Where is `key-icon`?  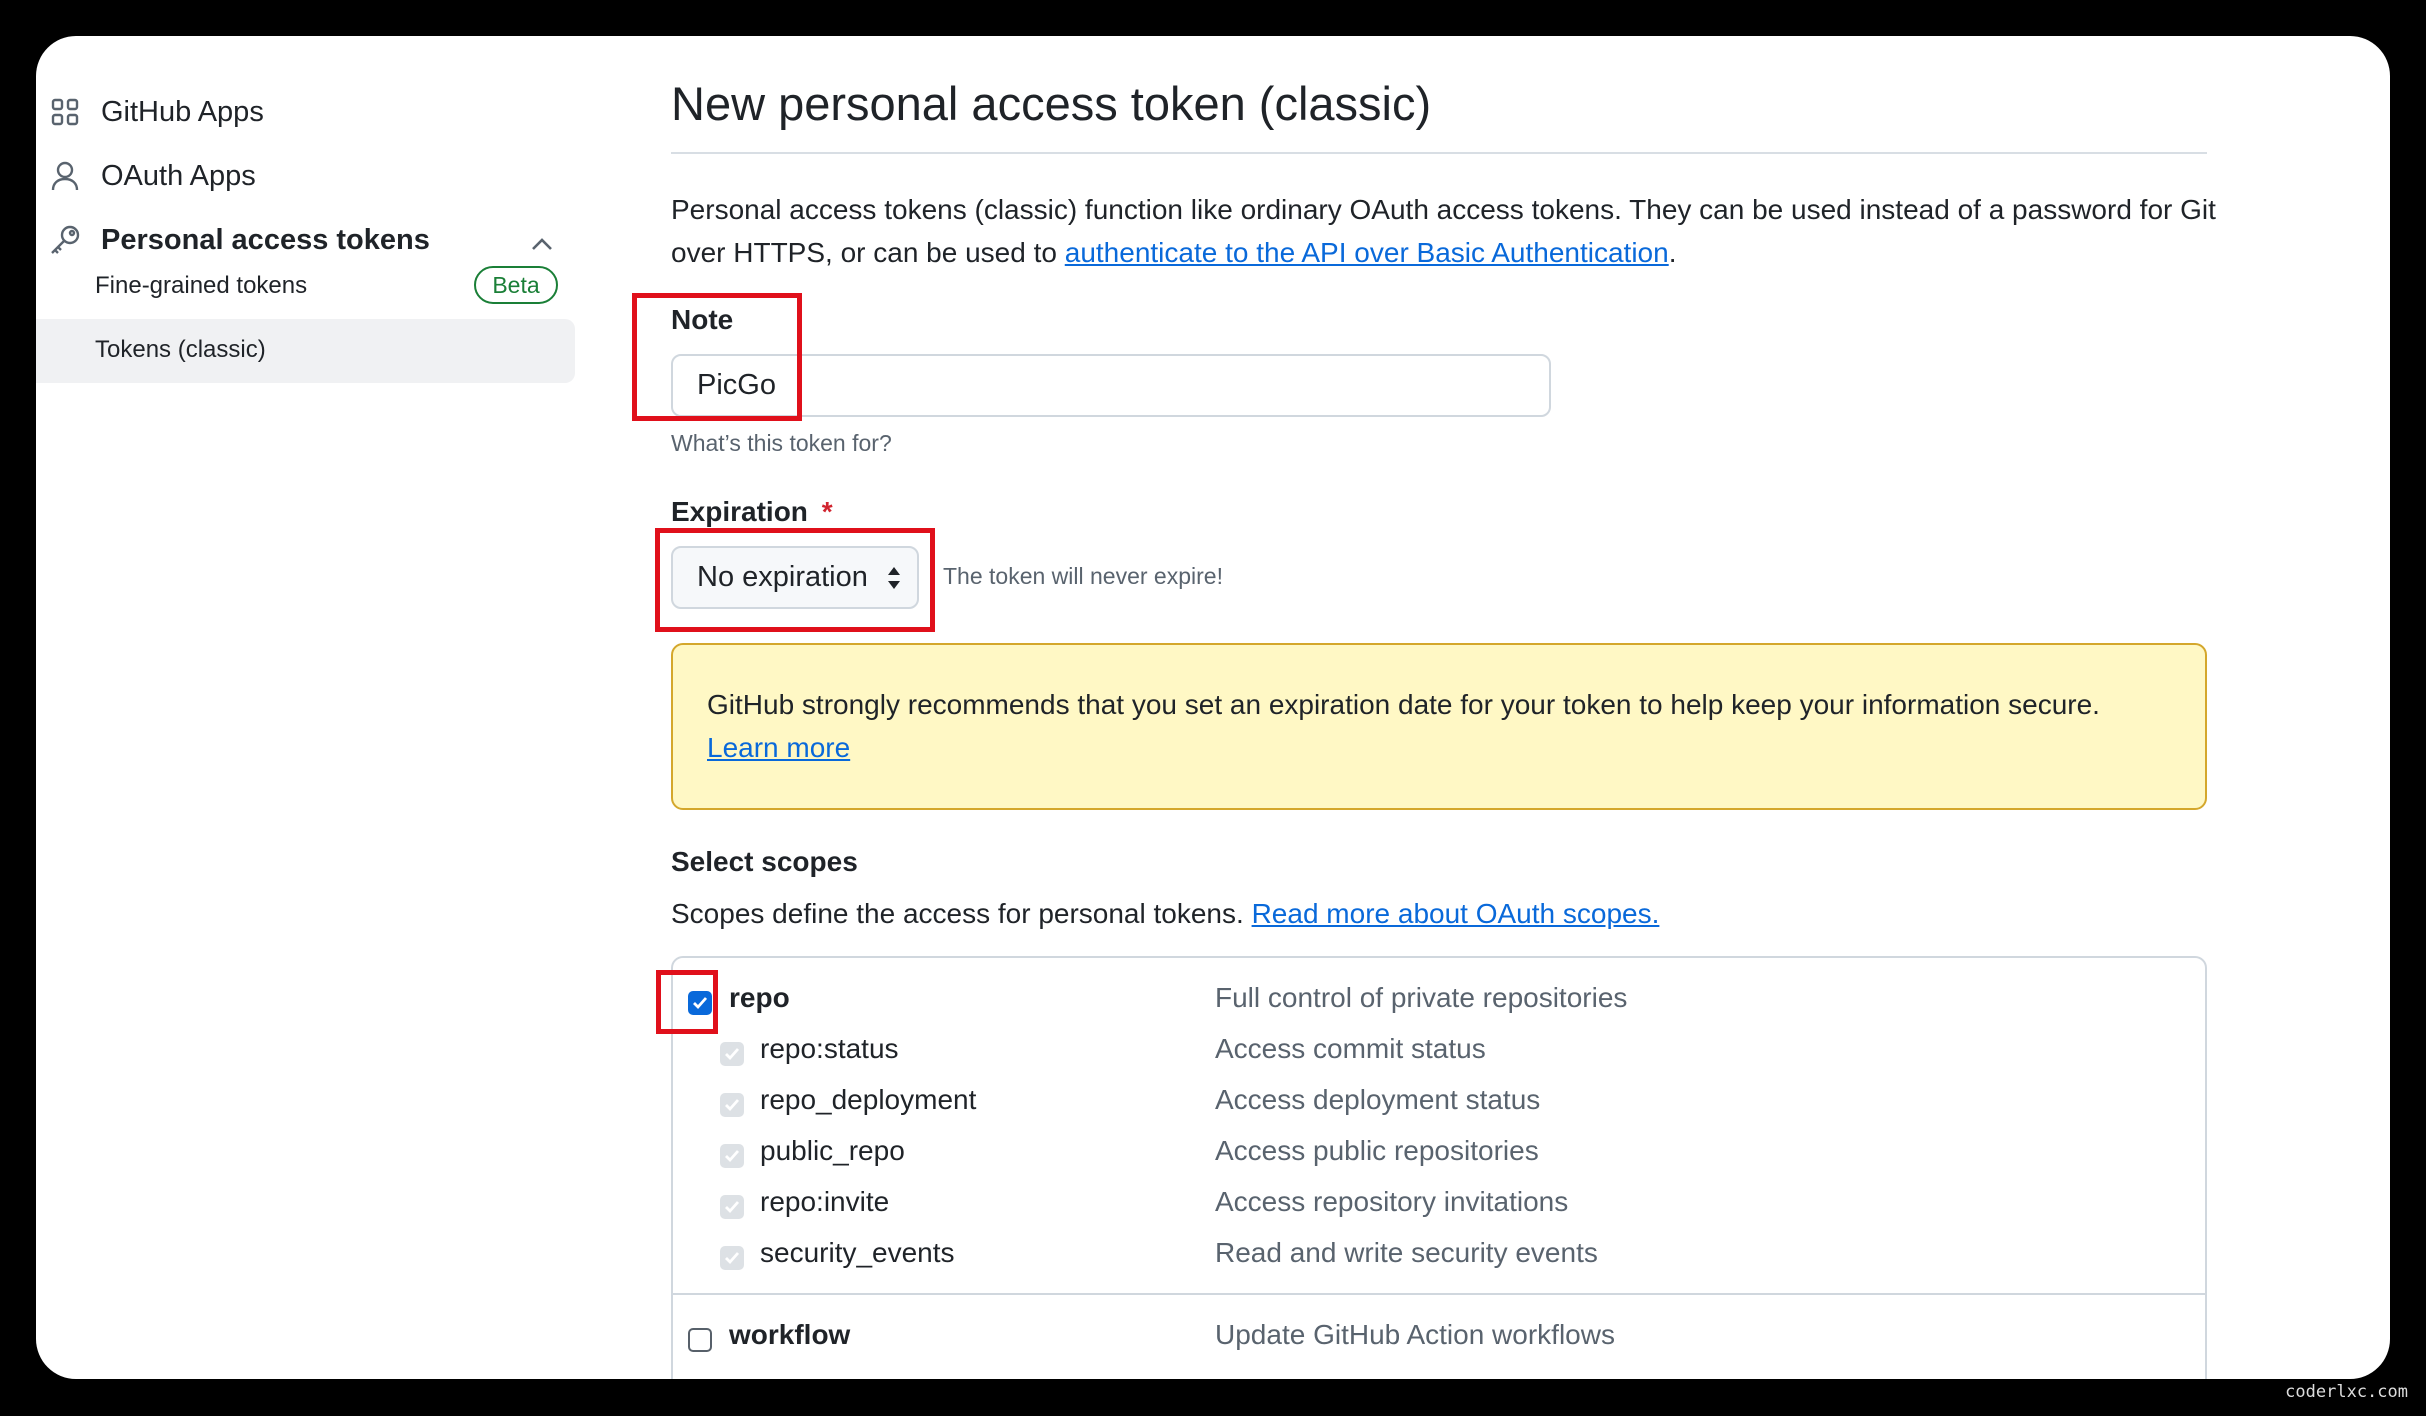
key-icon is located at coordinates (65, 240).